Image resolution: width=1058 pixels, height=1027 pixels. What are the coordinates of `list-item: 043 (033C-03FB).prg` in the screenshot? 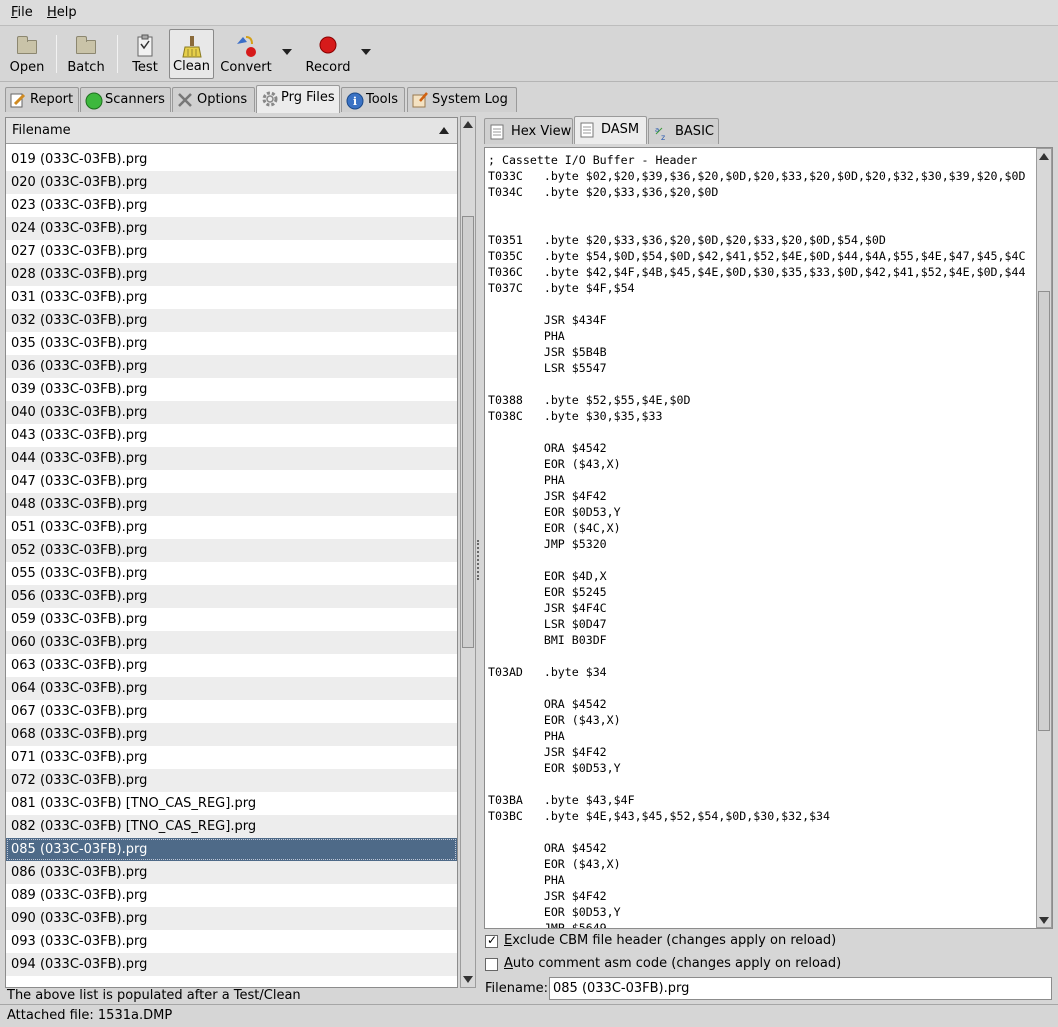 It's located at (231, 435).